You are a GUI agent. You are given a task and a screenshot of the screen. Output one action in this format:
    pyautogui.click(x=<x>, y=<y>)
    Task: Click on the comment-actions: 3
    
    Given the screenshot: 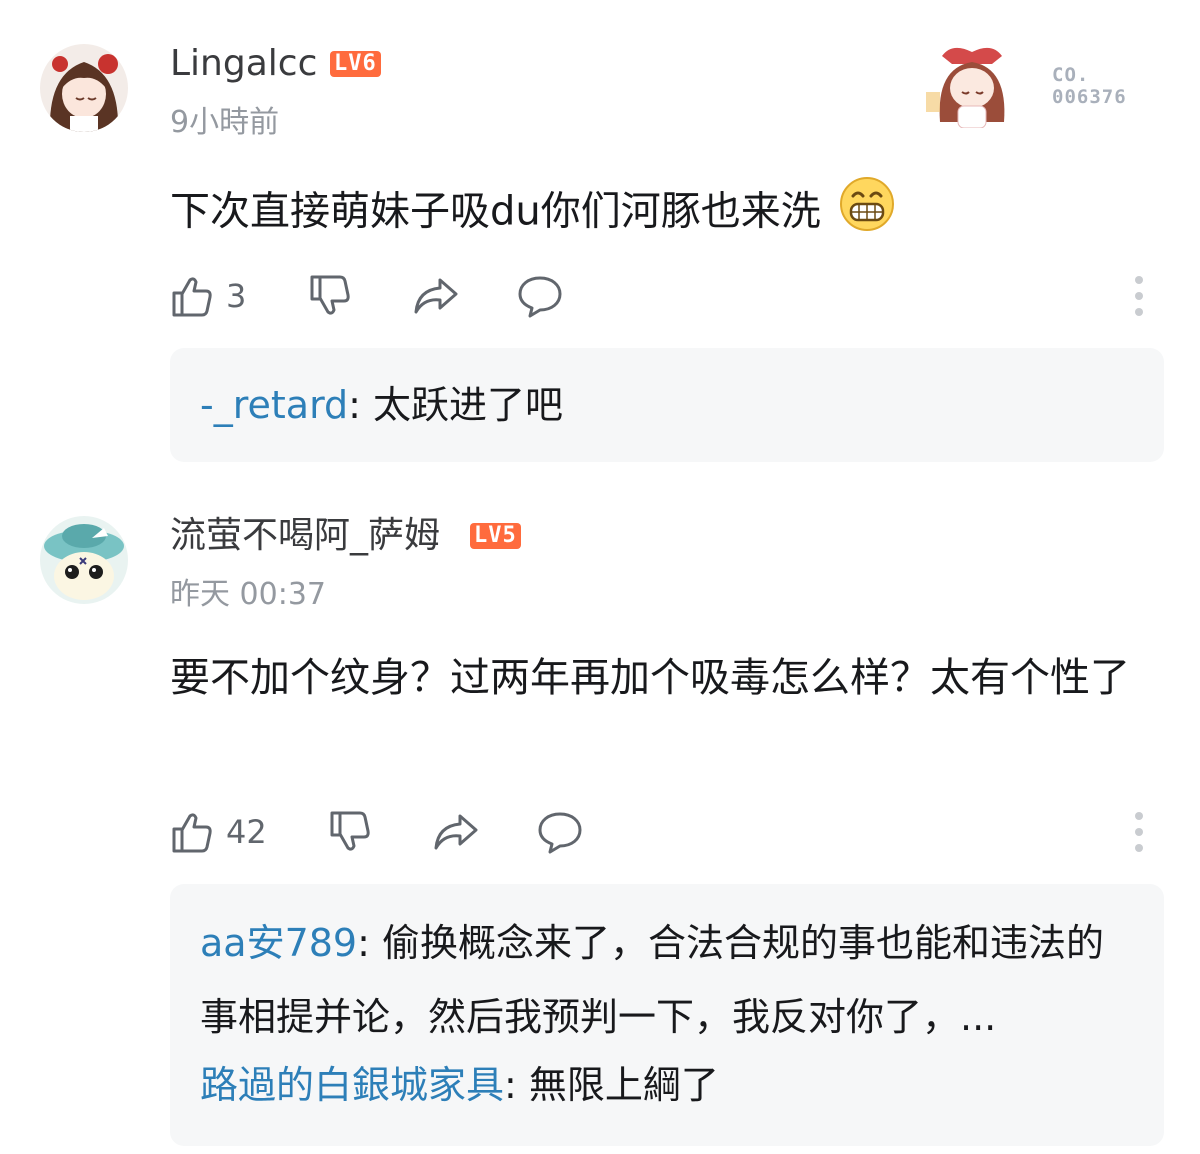 What is the action you would take?
    pyautogui.click(x=665, y=296)
    